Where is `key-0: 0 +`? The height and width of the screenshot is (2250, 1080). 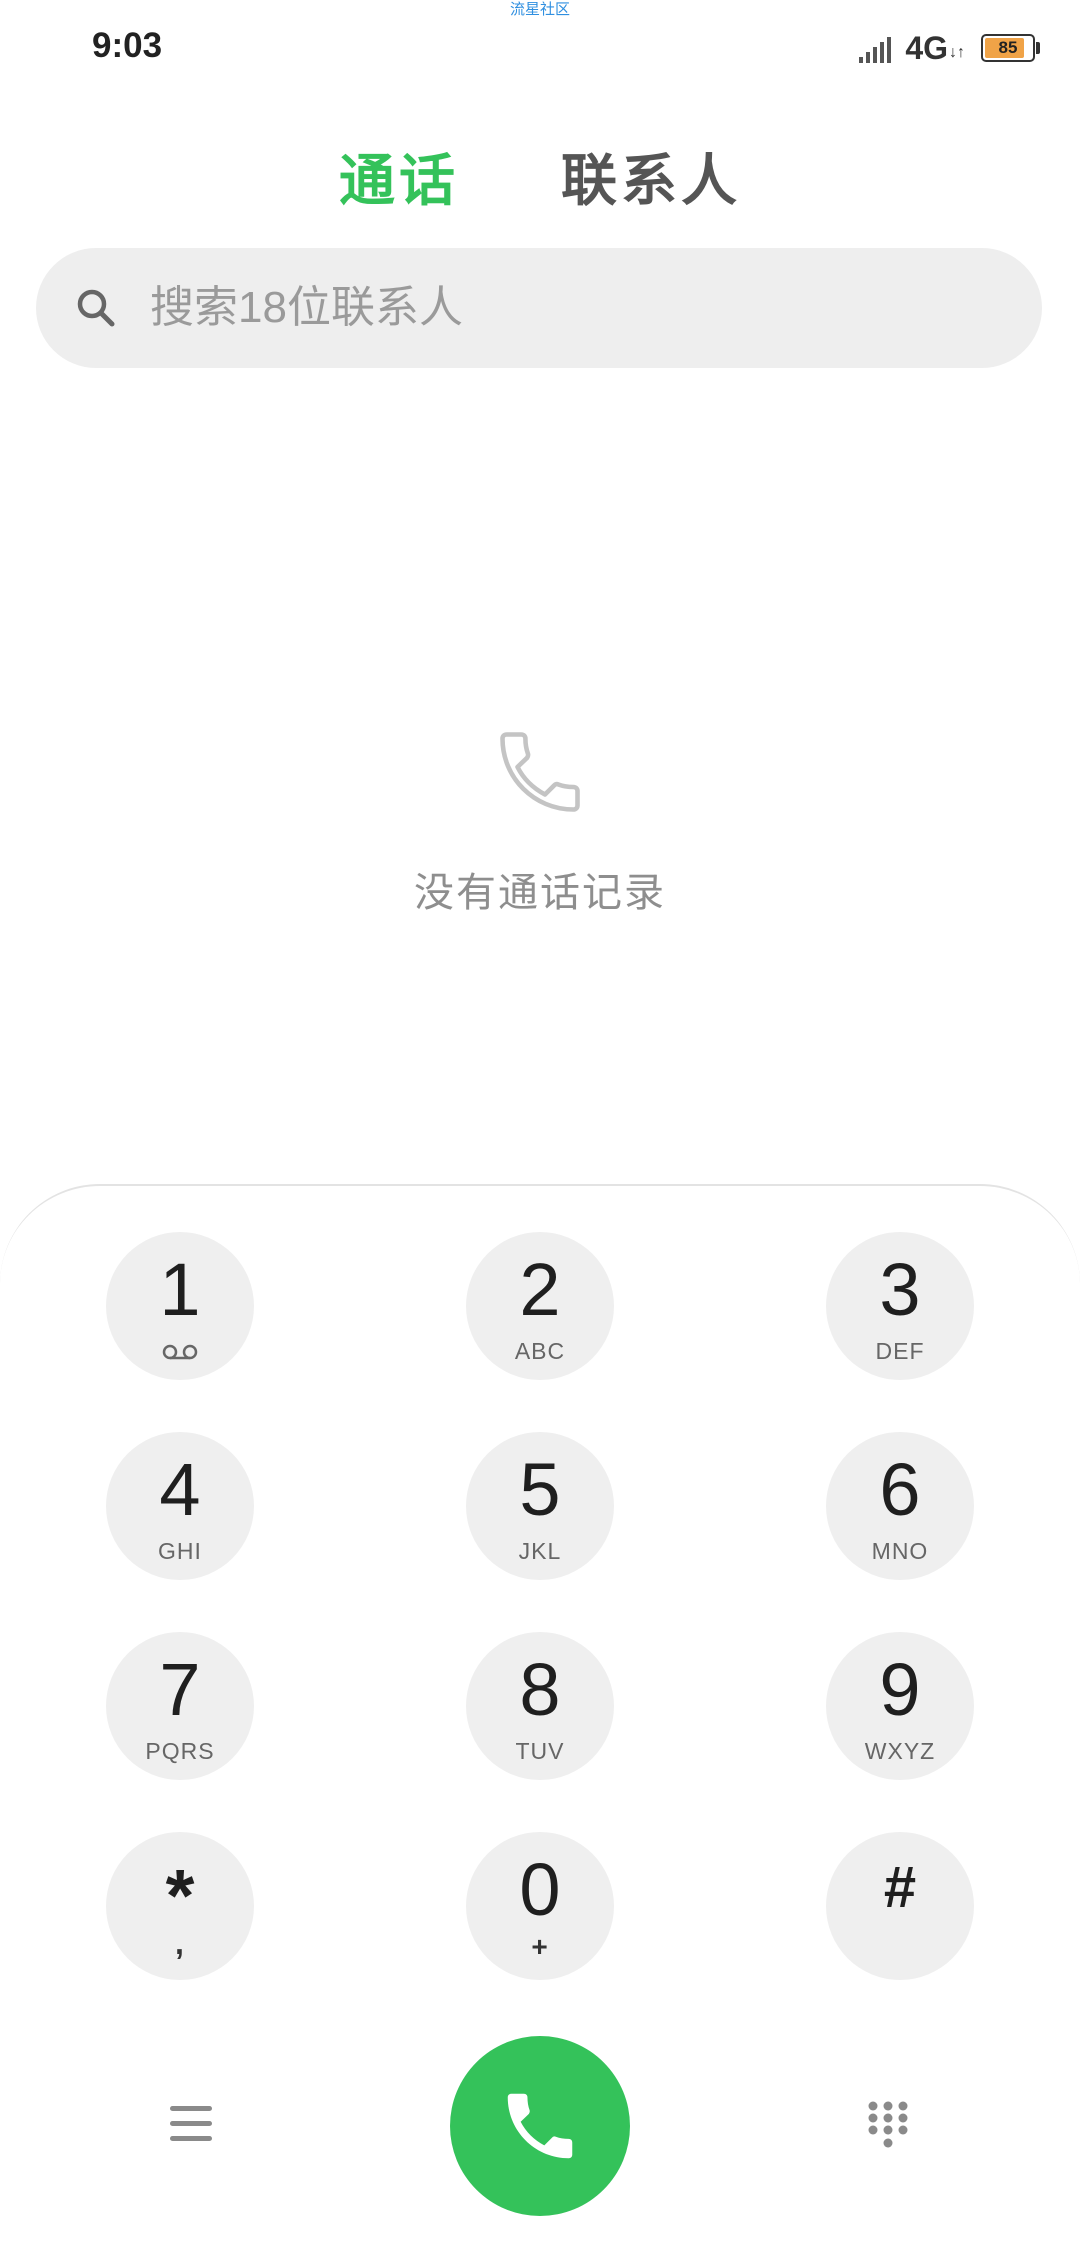
key-0: 0 + is located at coordinates (540, 1906).